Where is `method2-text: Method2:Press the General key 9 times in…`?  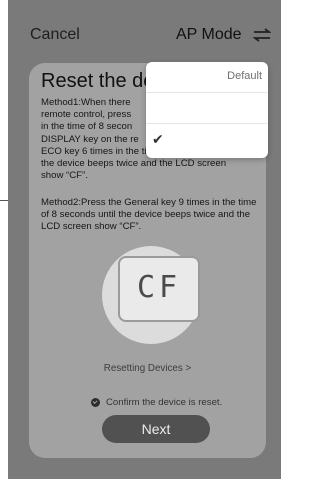
method2-text: Method2:Press the General key 9 times in… is located at coordinates (149, 215).